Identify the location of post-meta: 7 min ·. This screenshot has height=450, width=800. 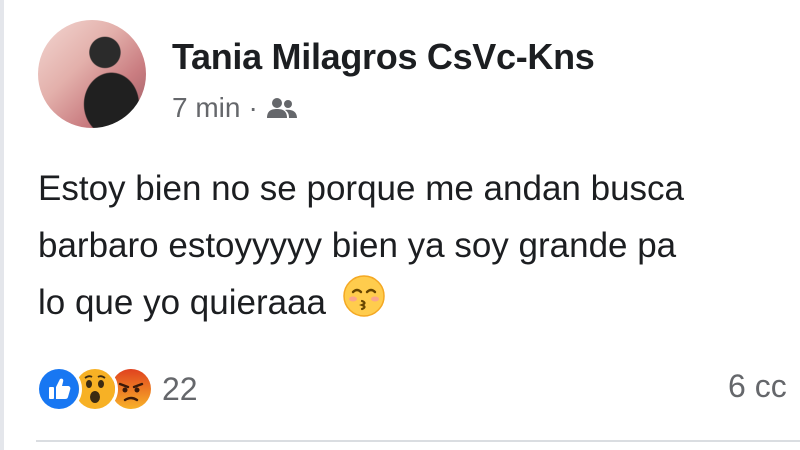
(235, 108).